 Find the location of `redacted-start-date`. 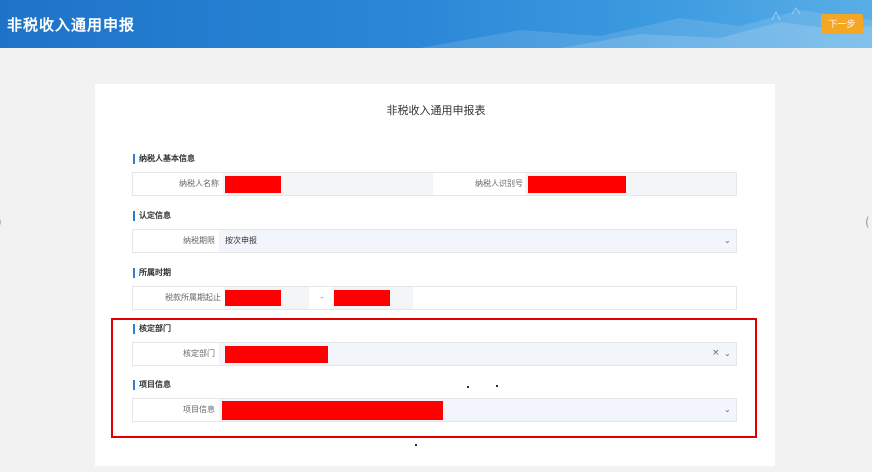

redacted-start-date is located at coordinates (253, 298).